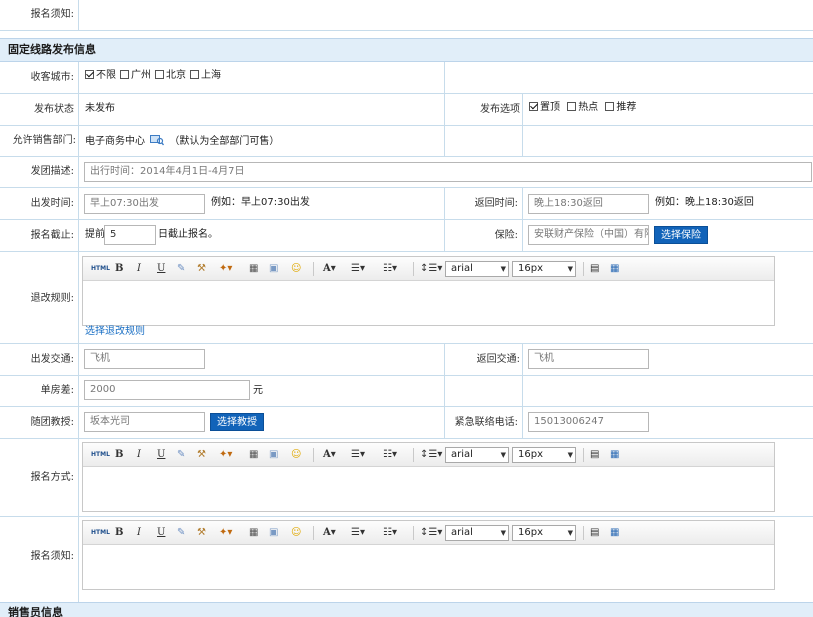  I want to click on toolbar-separator, so click(413, 455).